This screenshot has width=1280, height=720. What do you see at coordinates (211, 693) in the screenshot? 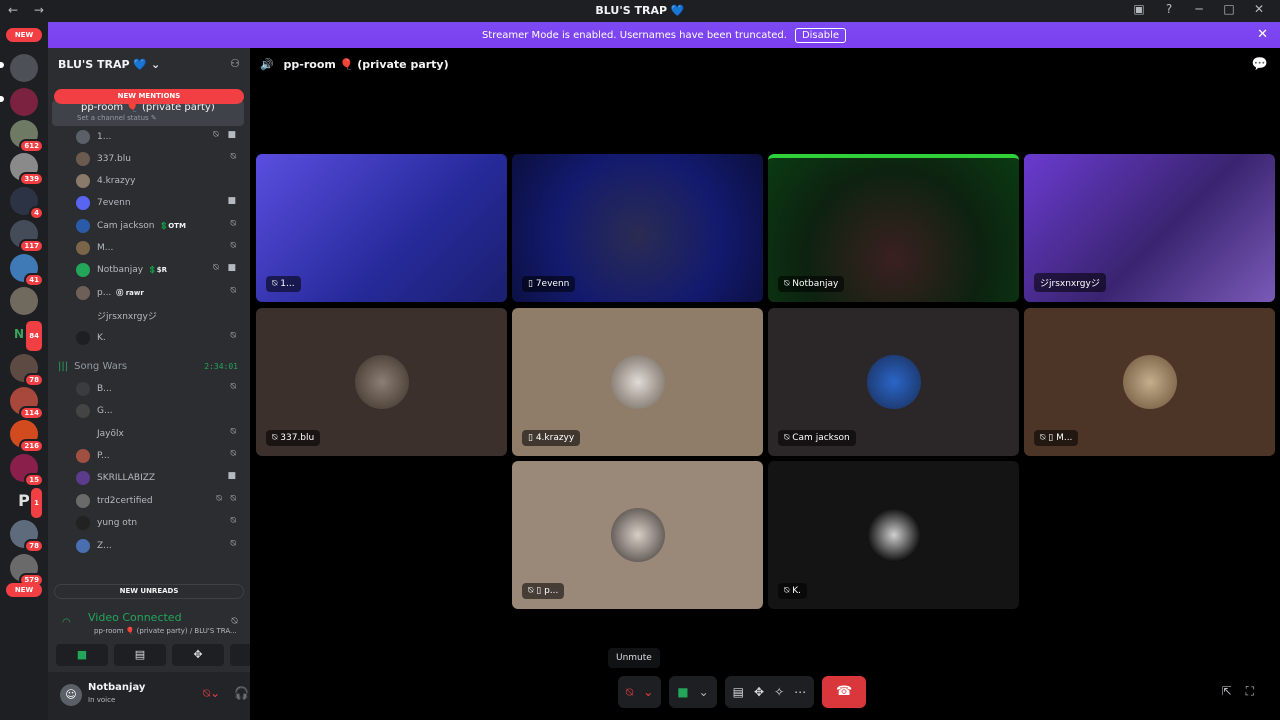
I see `mute-toggle-icon: ⍉⌄` at bounding box center [211, 693].